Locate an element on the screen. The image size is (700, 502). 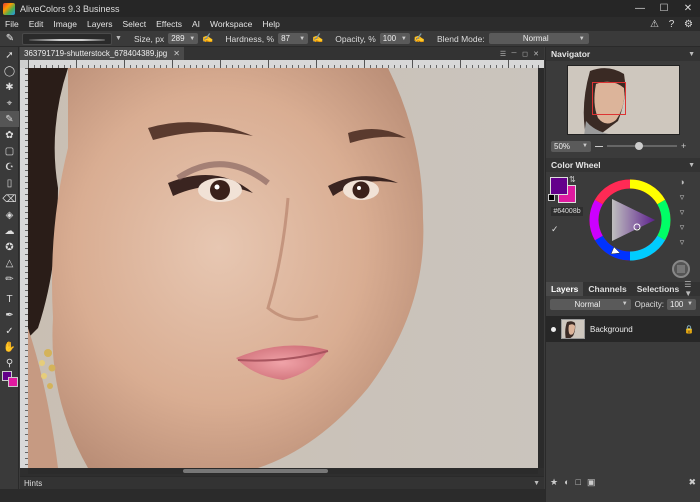
layer-visibility-toggle is located at coordinates (553, 329).